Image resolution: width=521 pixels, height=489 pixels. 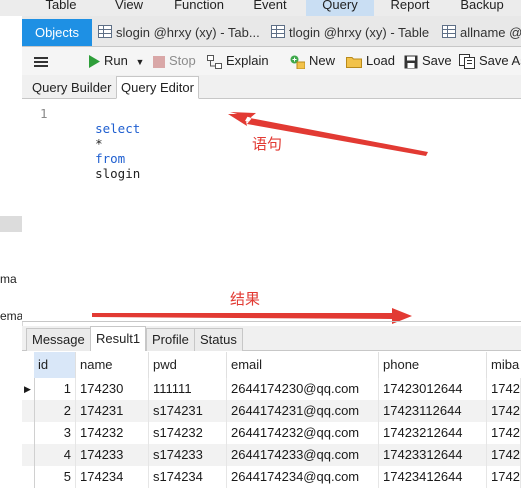 I want to click on cell-name: 174231, so click(x=112, y=411).